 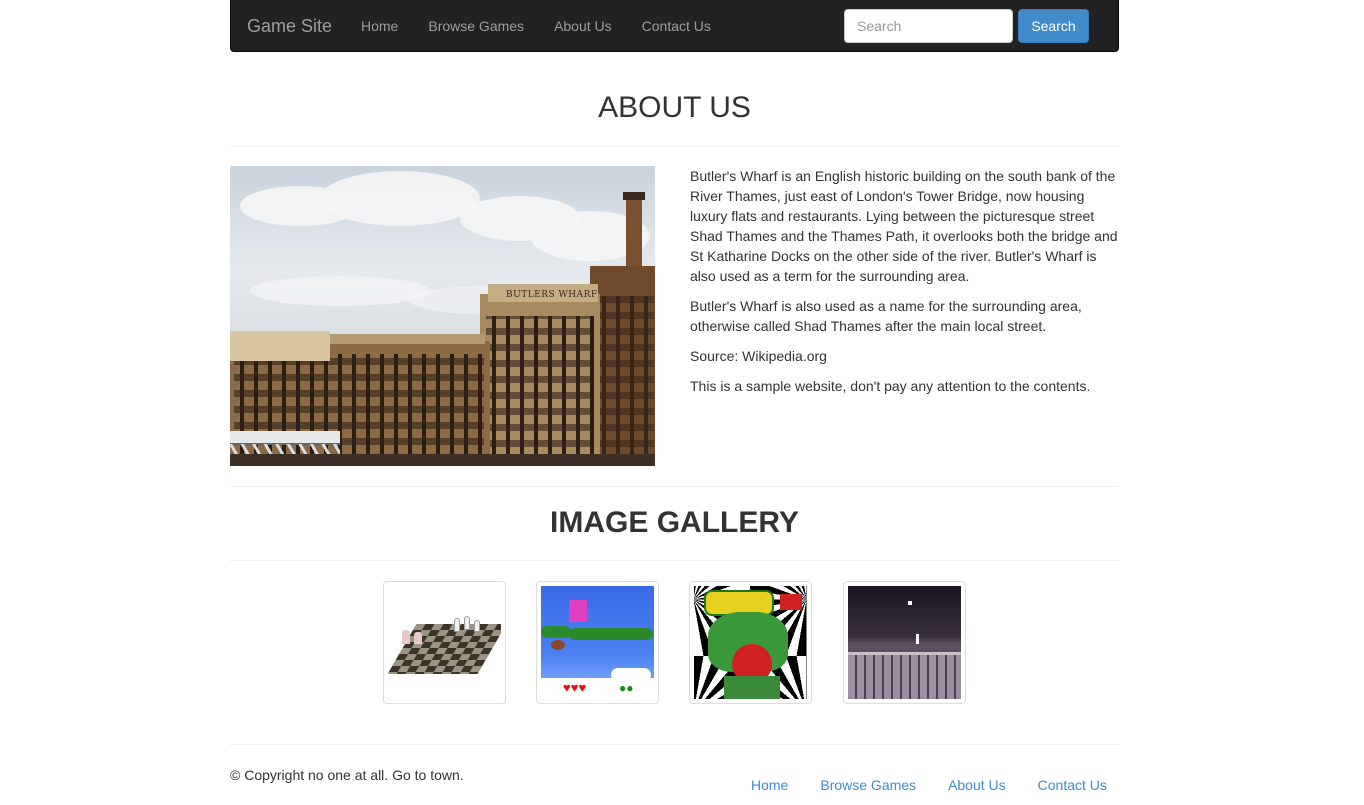 What do you see at coordinates (769, 785) in the screenshot?
I see `footer-link-home: Home` at bounding box center [769, 785].